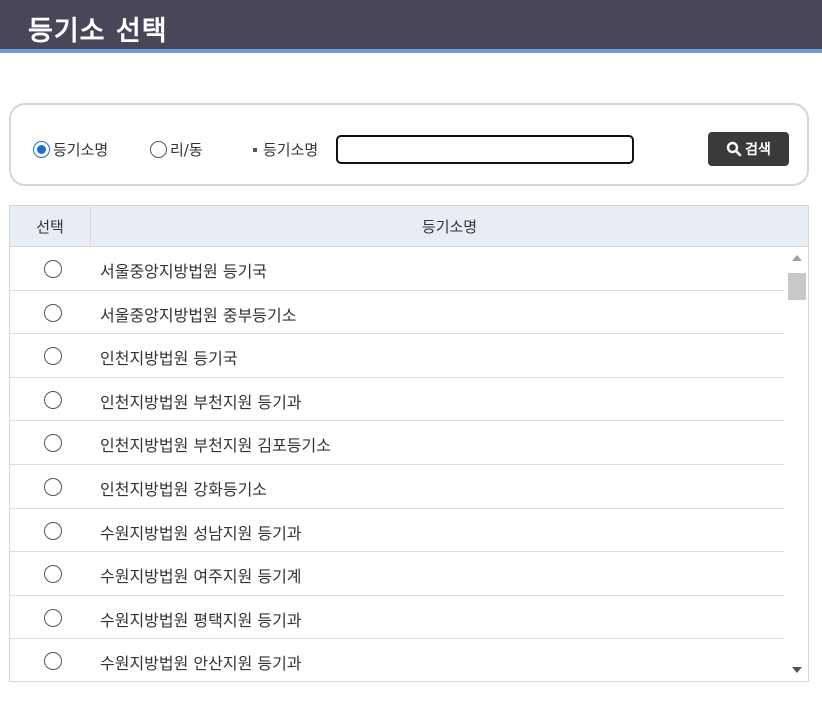 The width and height of the screenshot is (822, 708). What do you see at coordinates (291, 150) in the screenshot?
I see `field-label-text: 등기소명` at bounding box center [291, 150].